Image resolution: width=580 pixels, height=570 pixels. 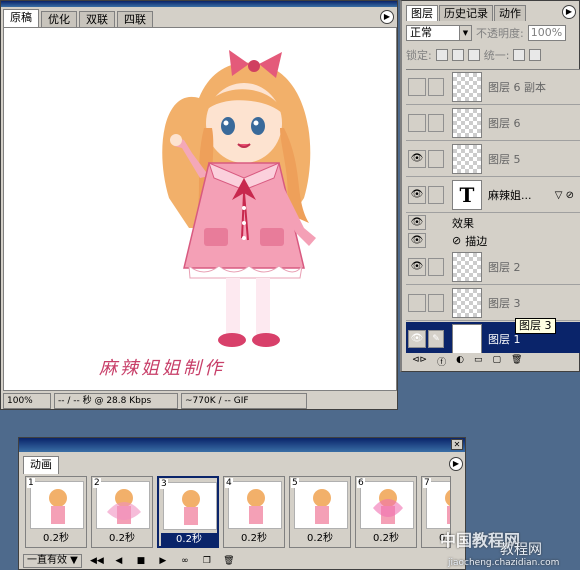 I want to click on frame-number: 7, so click(x=427, y=483).